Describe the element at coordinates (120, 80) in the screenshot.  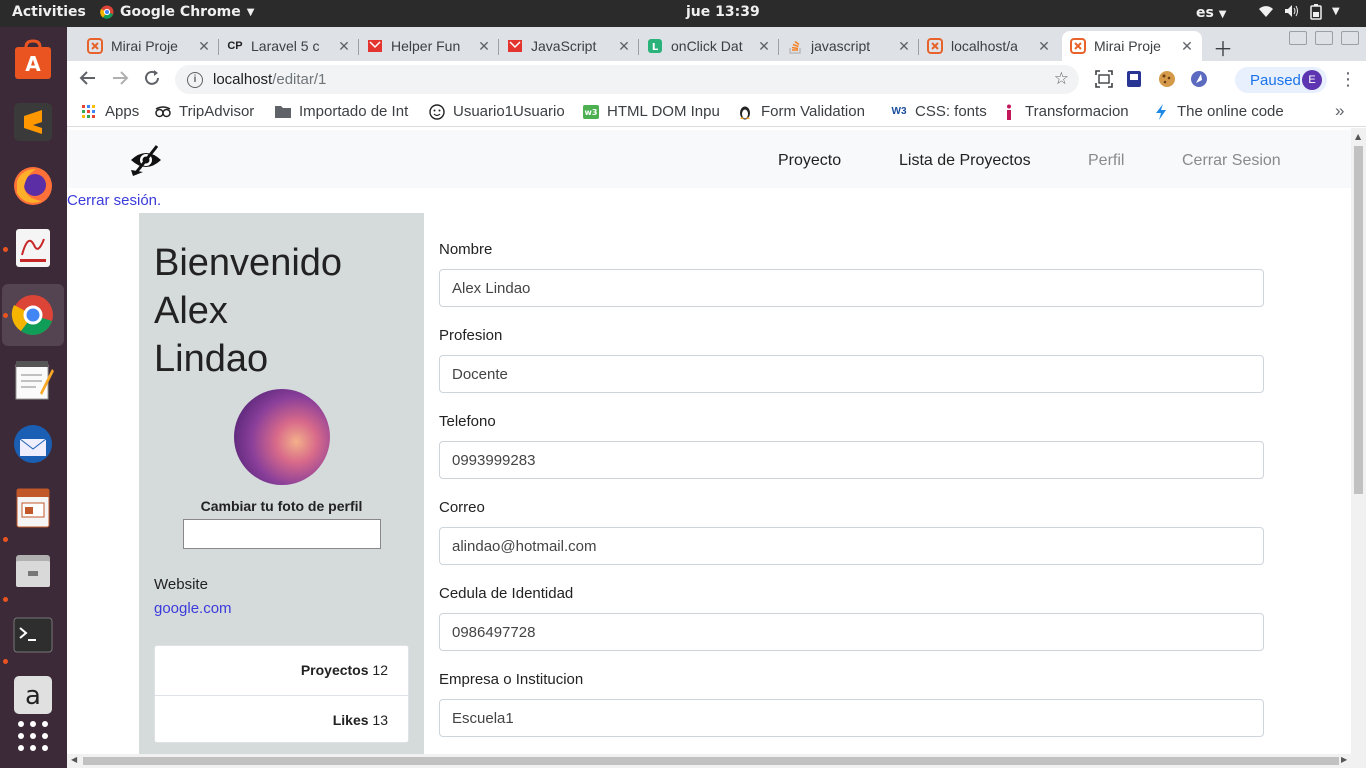
I see `forward-icon` at that location.